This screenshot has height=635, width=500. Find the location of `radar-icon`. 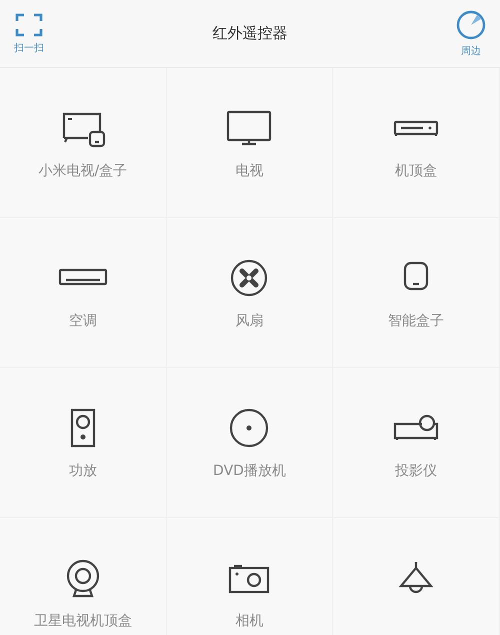

radar-icon is located at coordinates (471, 25).